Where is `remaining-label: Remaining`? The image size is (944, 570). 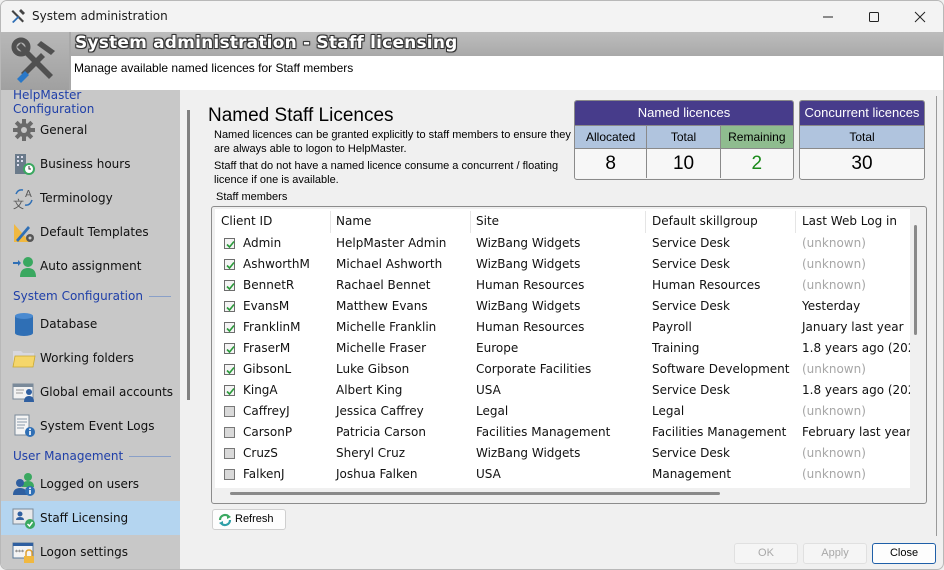 remaining-label: Remaining is located at coordinates (756, 136).